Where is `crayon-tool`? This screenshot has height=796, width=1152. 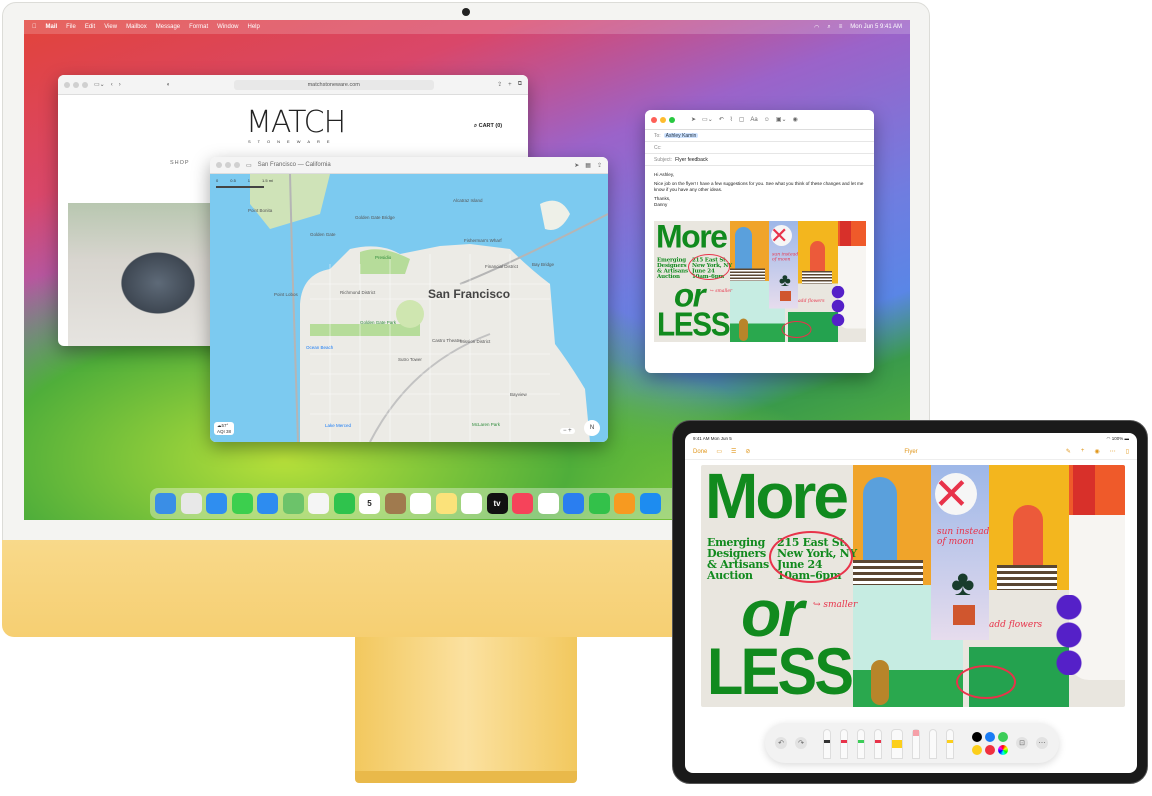
crayon-tool is located at coordinates (878, 744).